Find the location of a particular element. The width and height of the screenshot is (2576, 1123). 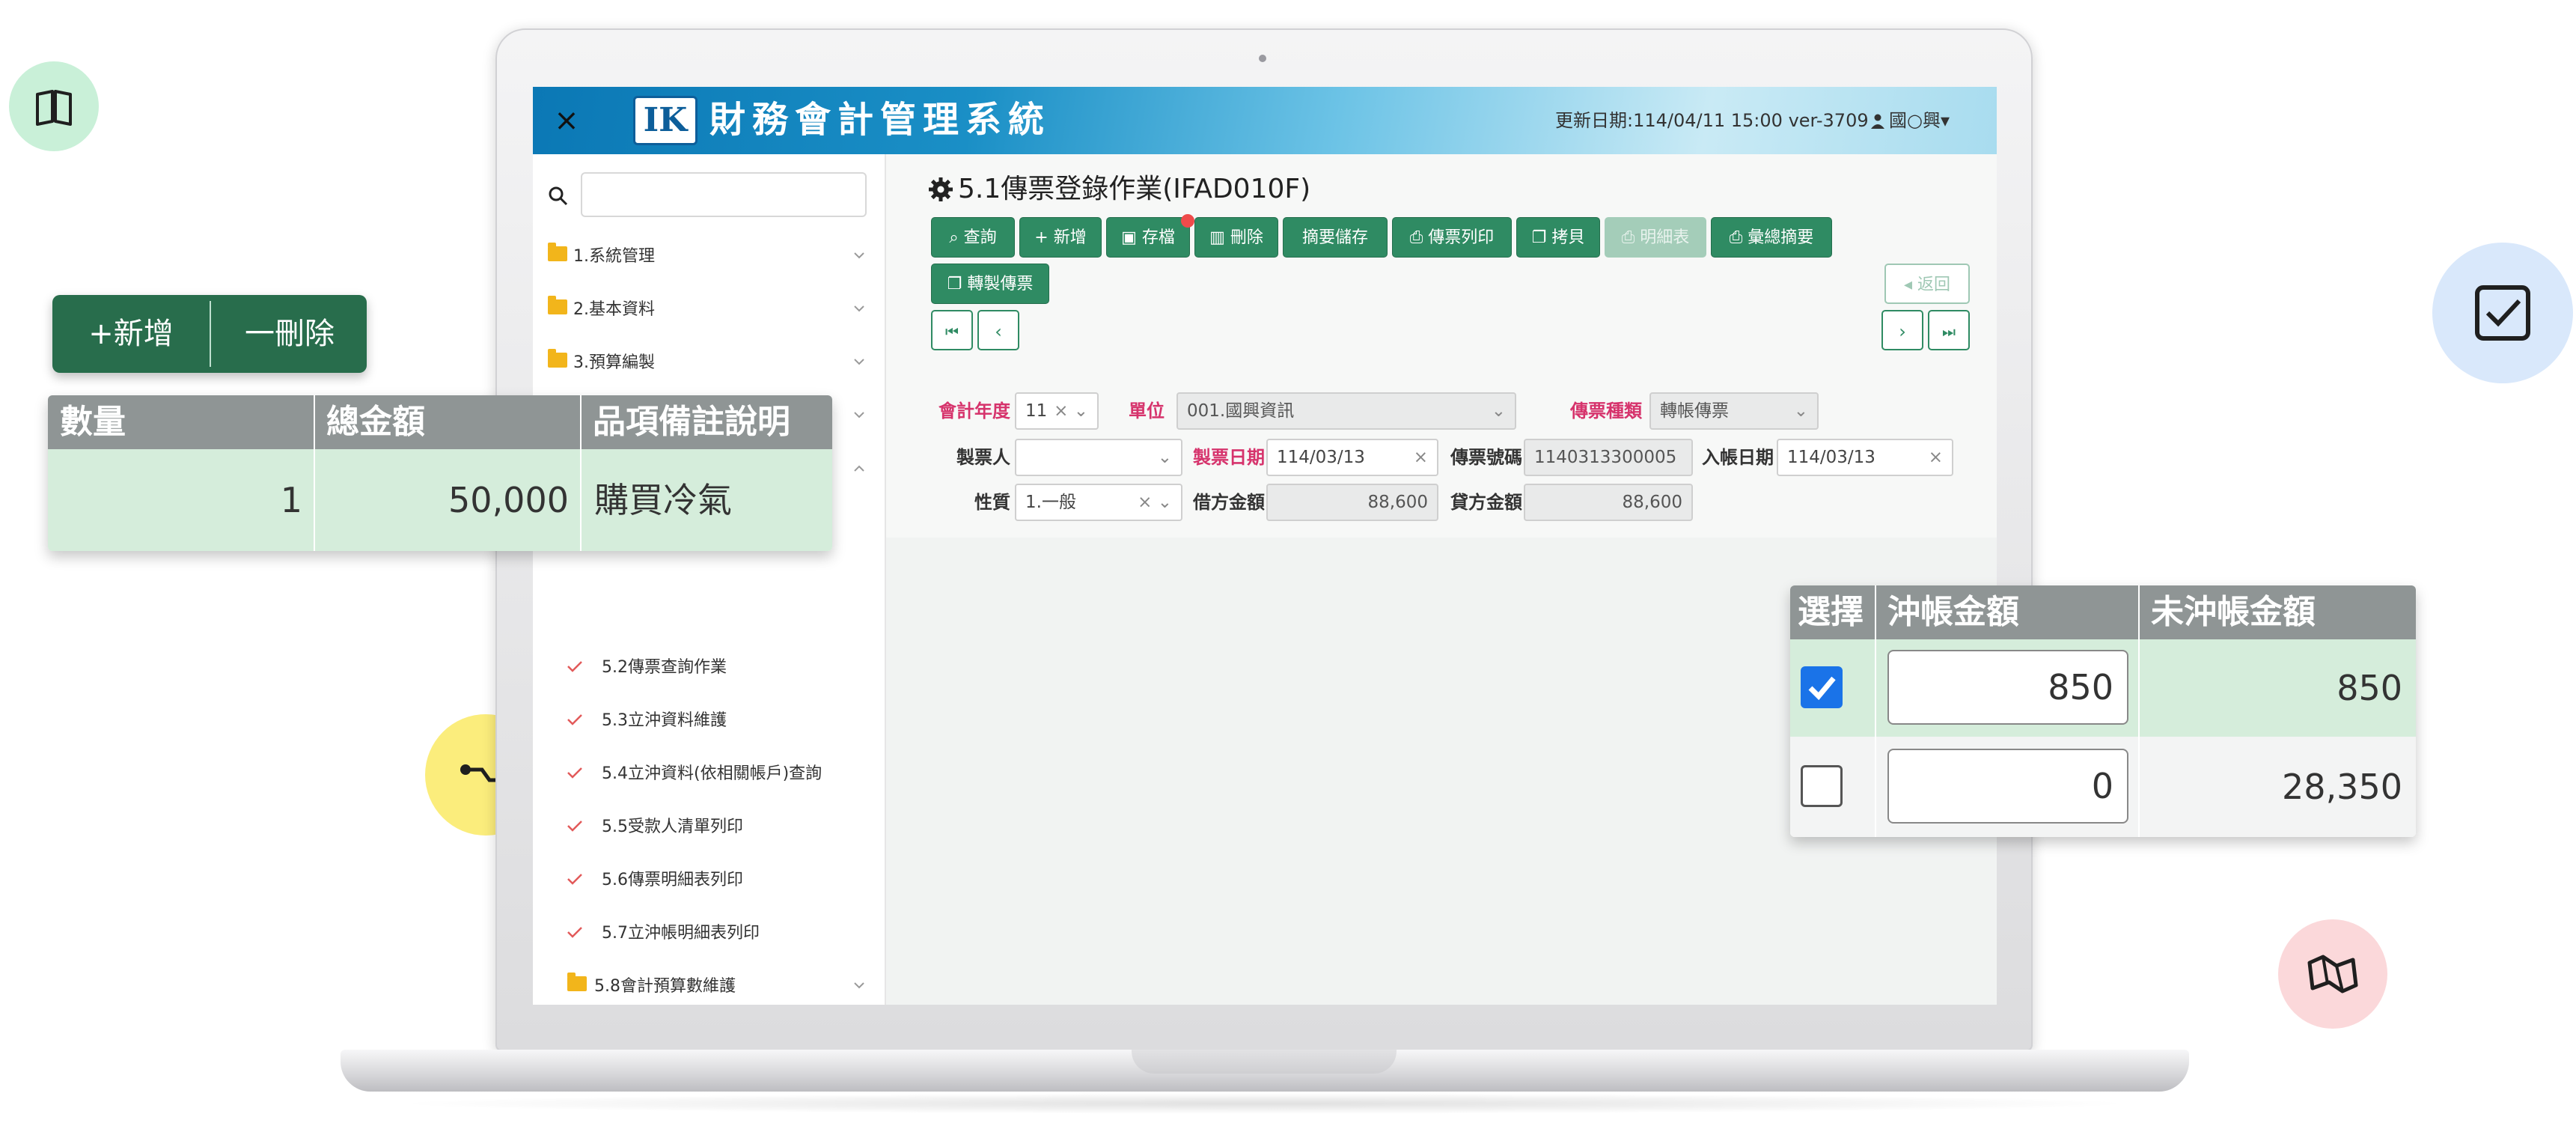

table-header-select: 選擇 is located at coordinates (1833, 612).